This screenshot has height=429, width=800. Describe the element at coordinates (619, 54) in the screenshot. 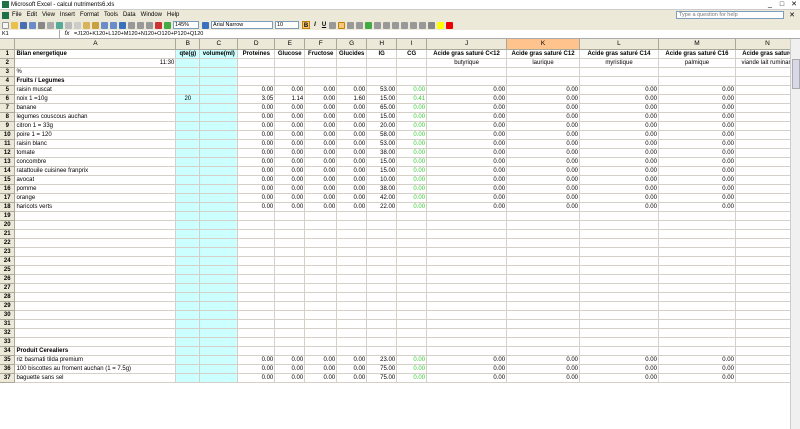

I see `cell: Acide gras saturé C14` at that location.